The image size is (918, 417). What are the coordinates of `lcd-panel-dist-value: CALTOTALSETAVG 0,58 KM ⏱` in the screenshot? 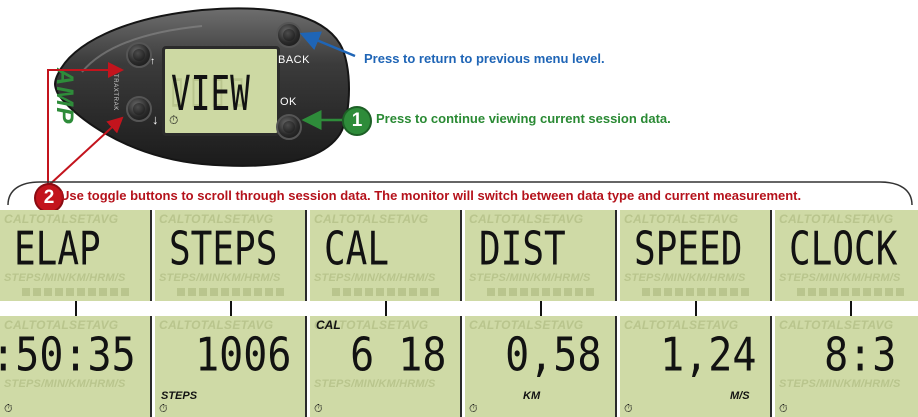 It's located at (541, 366).